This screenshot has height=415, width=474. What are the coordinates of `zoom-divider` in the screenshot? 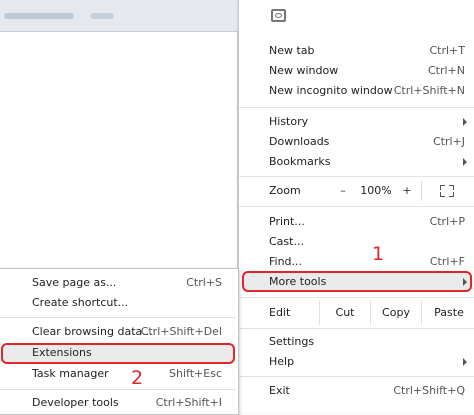 It's located at (421, 191).